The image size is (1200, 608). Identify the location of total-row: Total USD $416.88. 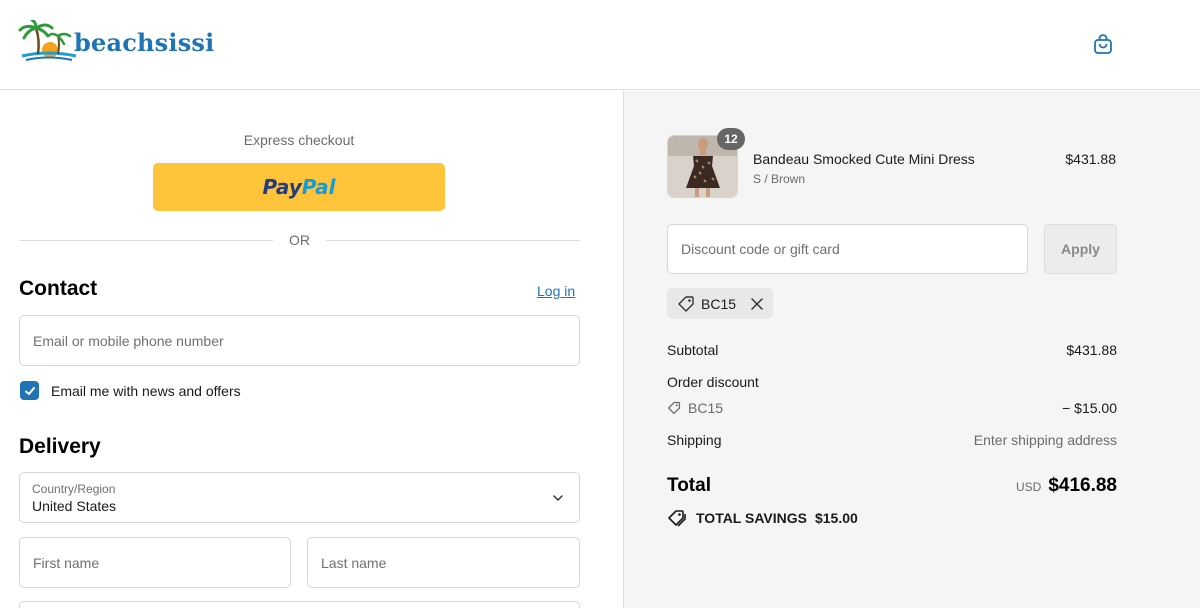
(892, 486).